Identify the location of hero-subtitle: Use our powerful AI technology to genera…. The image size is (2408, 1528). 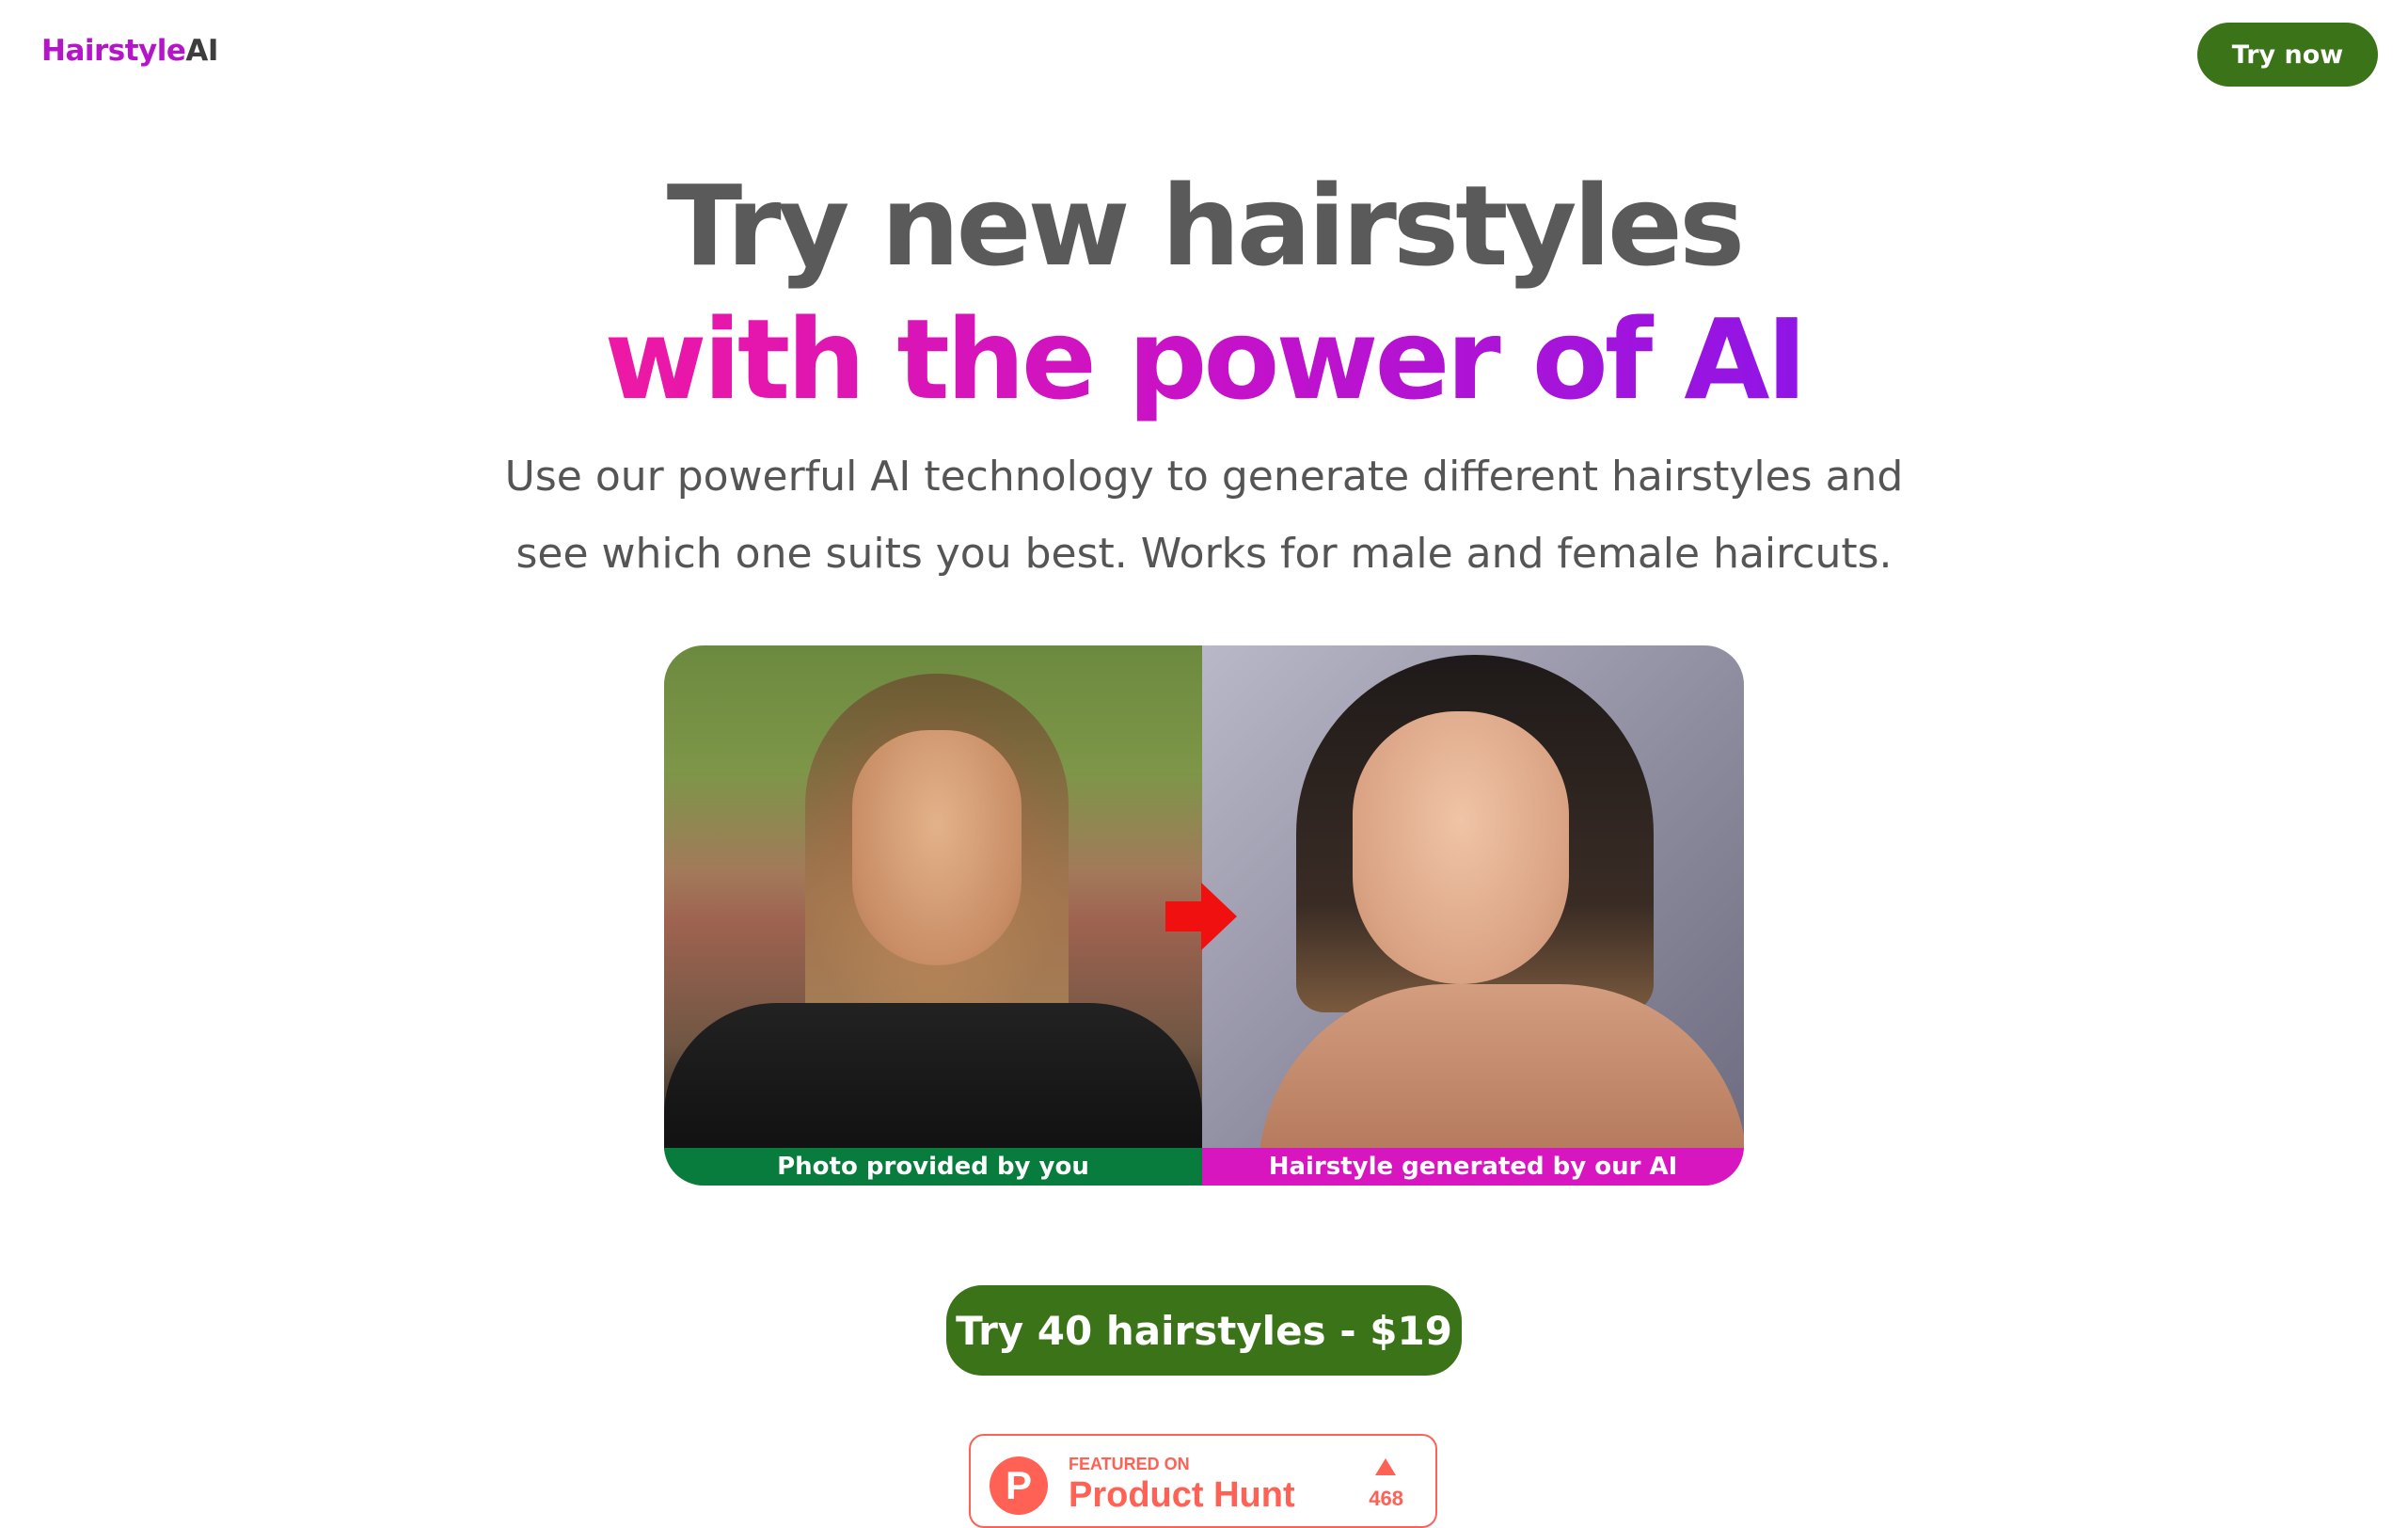
(1204, 515).